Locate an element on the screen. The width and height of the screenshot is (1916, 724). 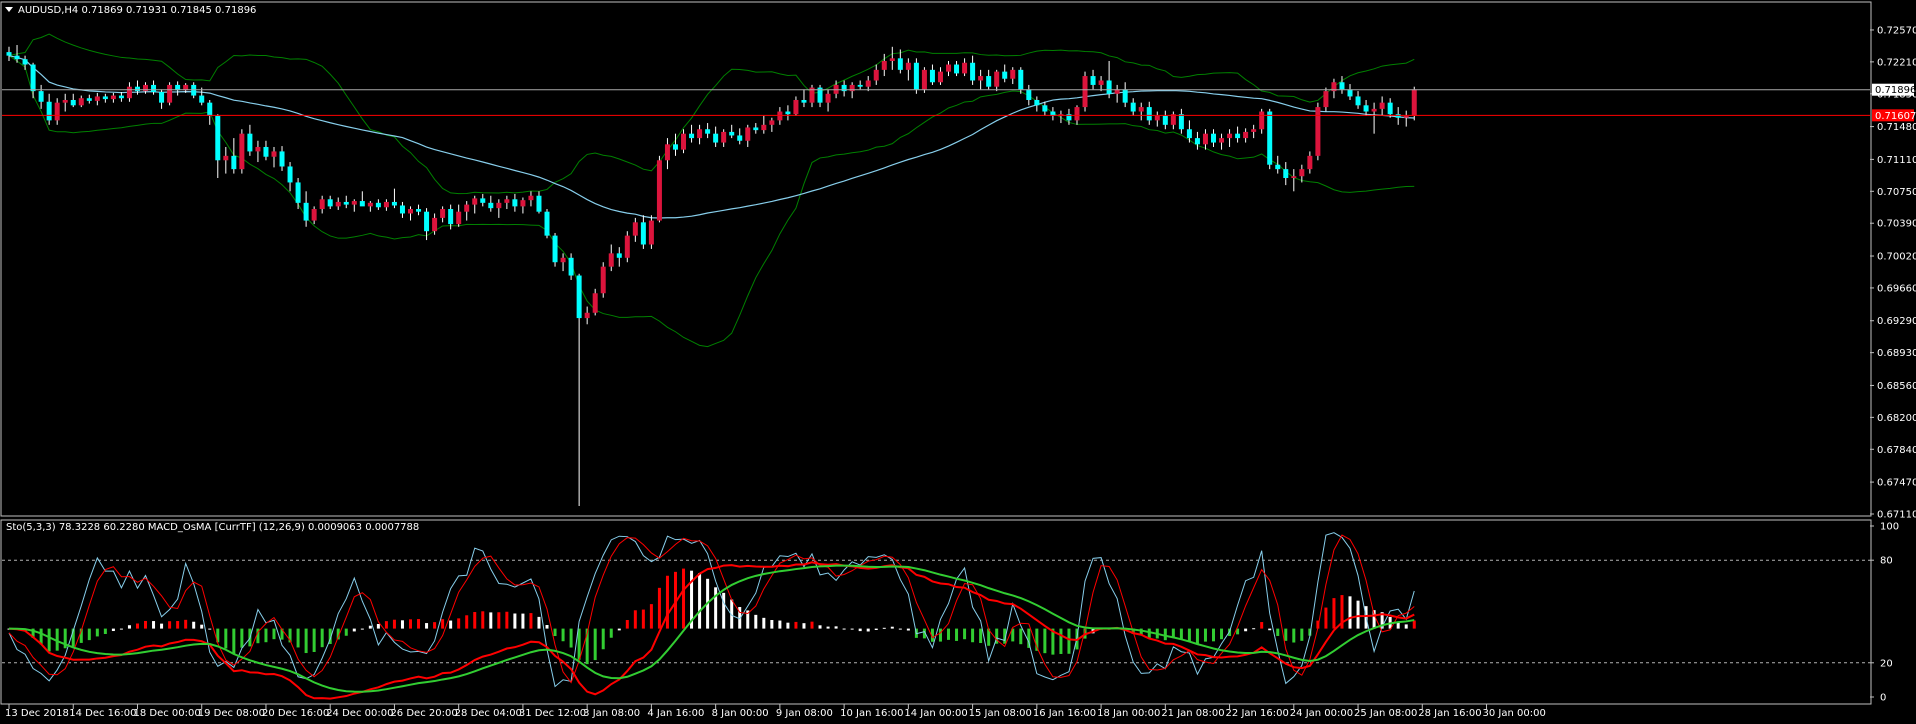
price-tick-label: 0.68200 is located at coordinates (1896, 418).